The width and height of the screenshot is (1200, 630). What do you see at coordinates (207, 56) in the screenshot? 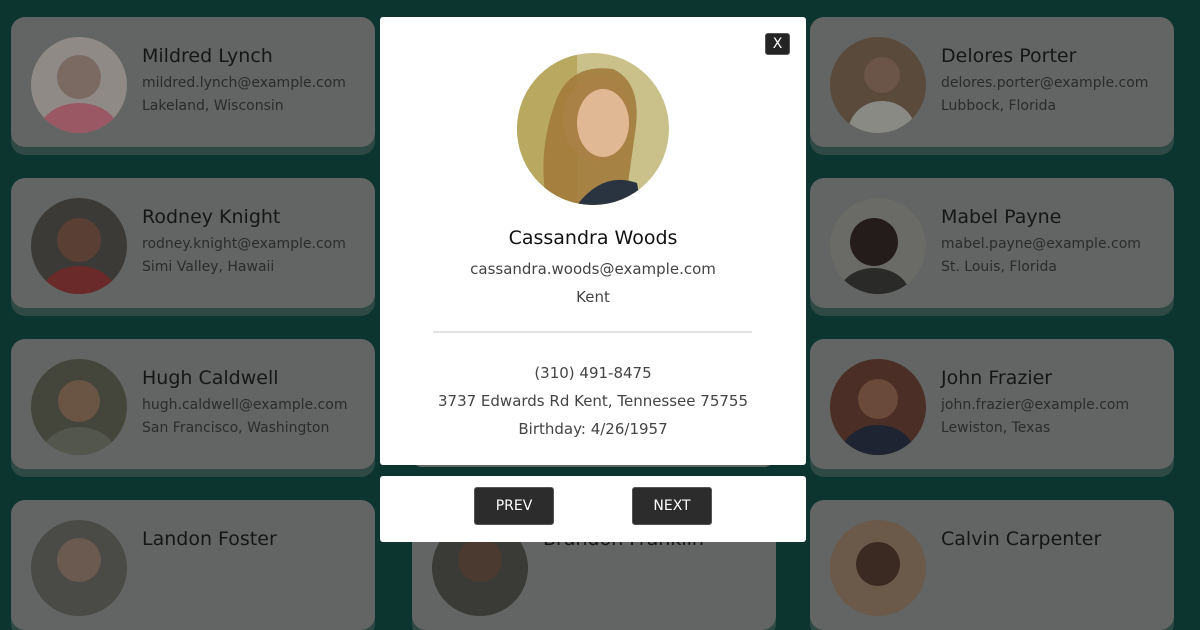
I see `employee-name: Mildred Lynch` at bounding box center [207, 56].